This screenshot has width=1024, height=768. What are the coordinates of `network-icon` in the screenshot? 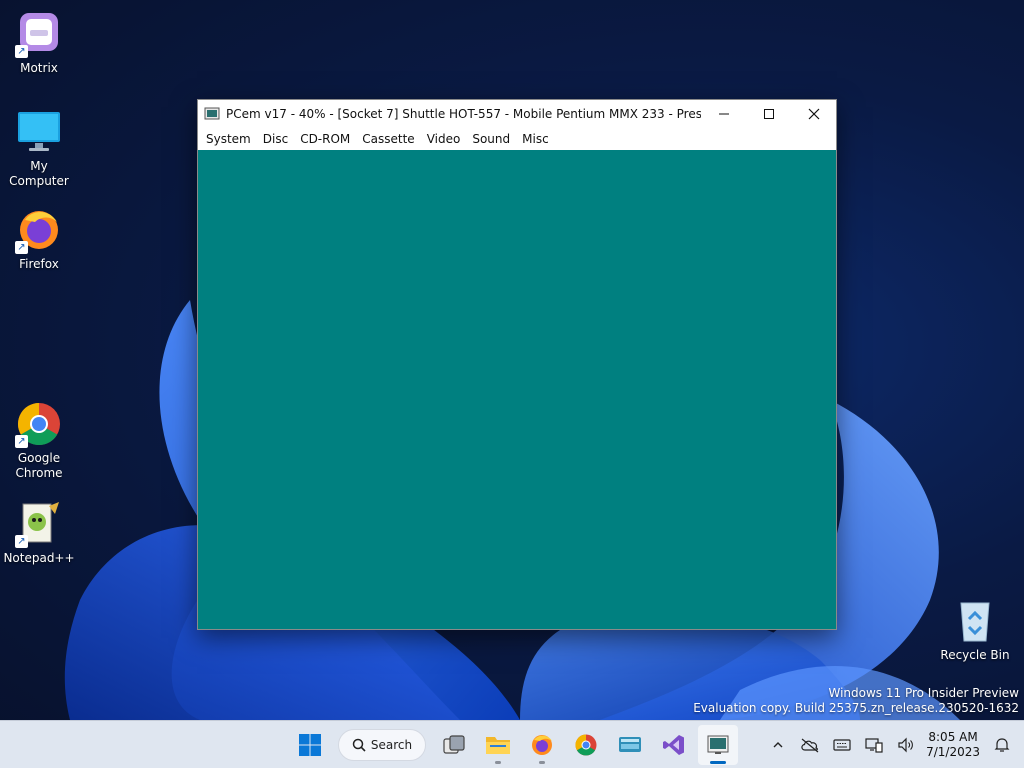 It's located at (874, 745).